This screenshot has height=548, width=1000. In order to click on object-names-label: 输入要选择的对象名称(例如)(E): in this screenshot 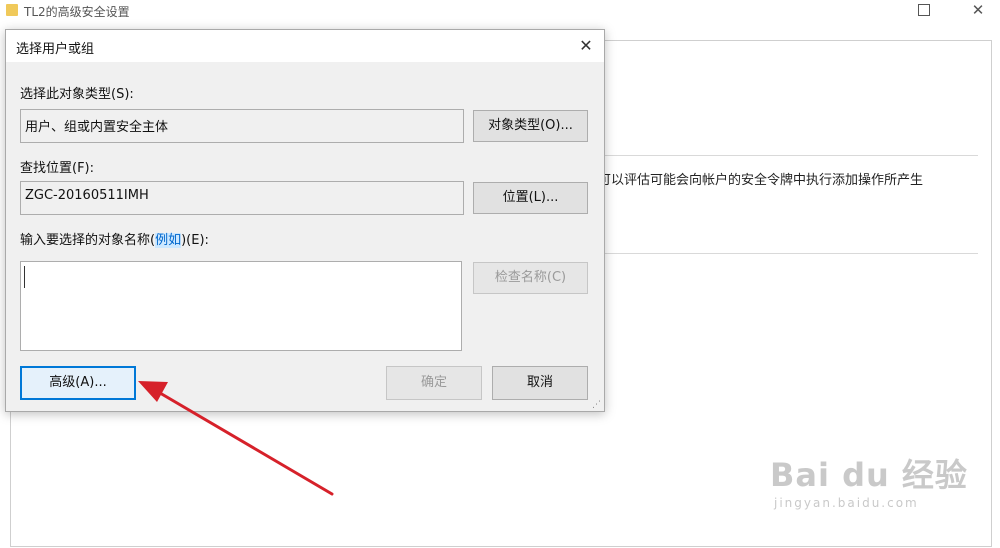, I will do `click(114, 238)`.